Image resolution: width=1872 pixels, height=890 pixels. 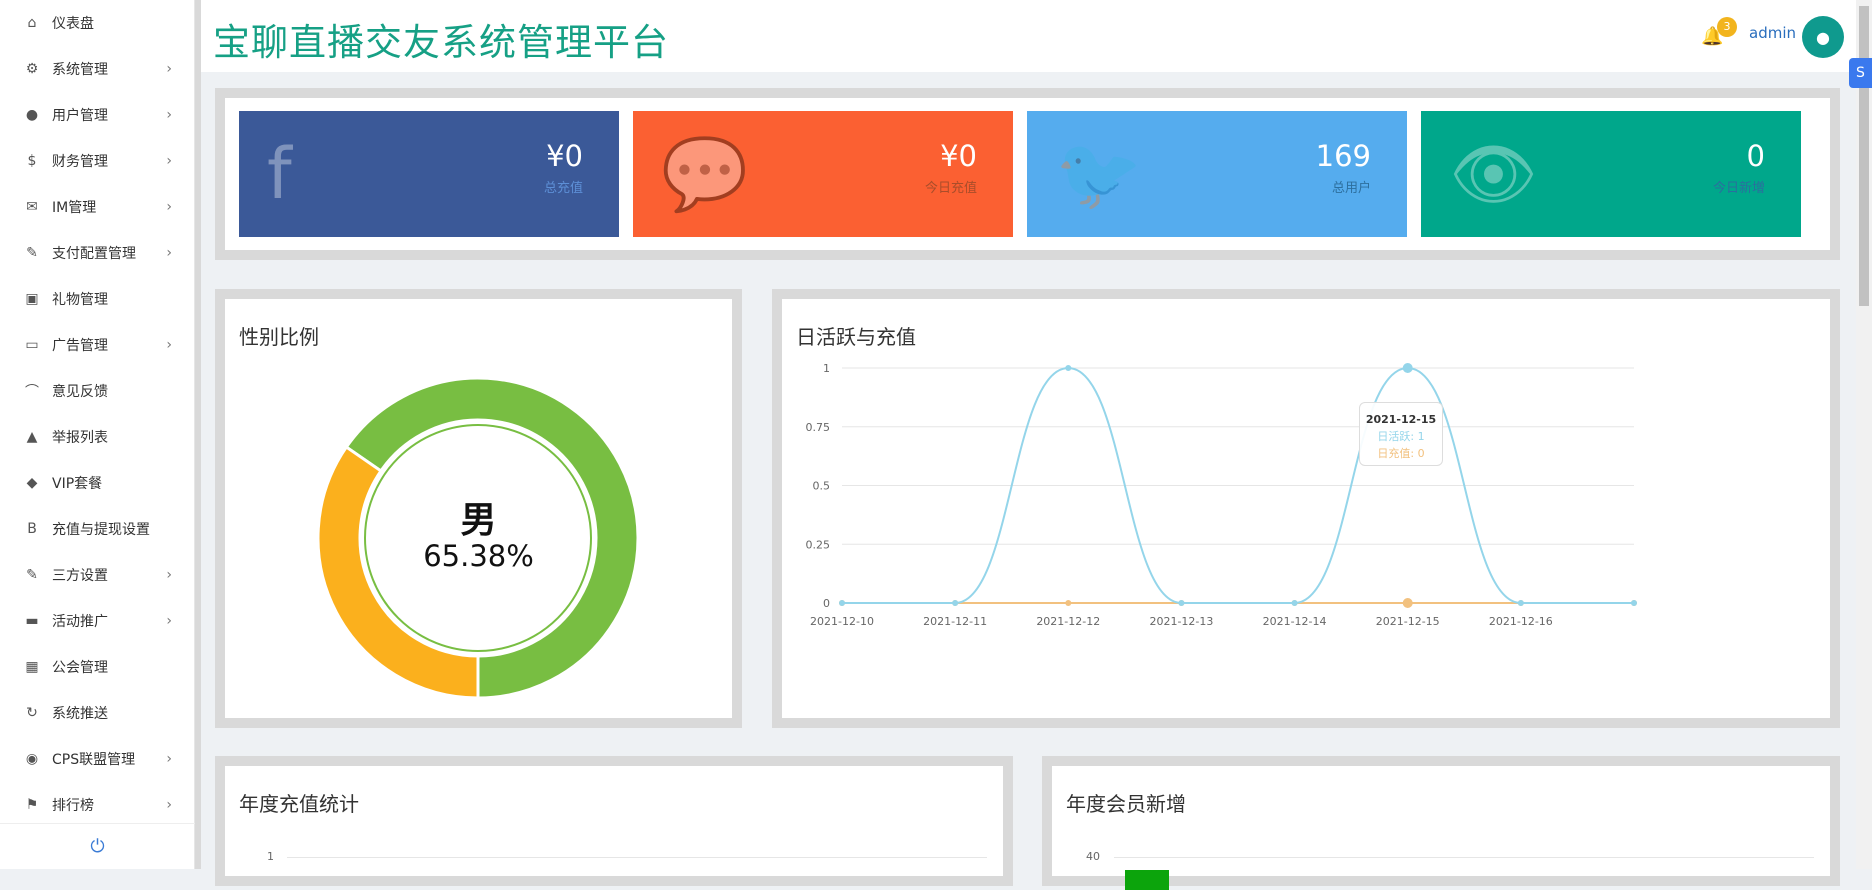 I want to click on sidebar-item-0: ⌂ 仪表盘, so click(x=97, y=23).